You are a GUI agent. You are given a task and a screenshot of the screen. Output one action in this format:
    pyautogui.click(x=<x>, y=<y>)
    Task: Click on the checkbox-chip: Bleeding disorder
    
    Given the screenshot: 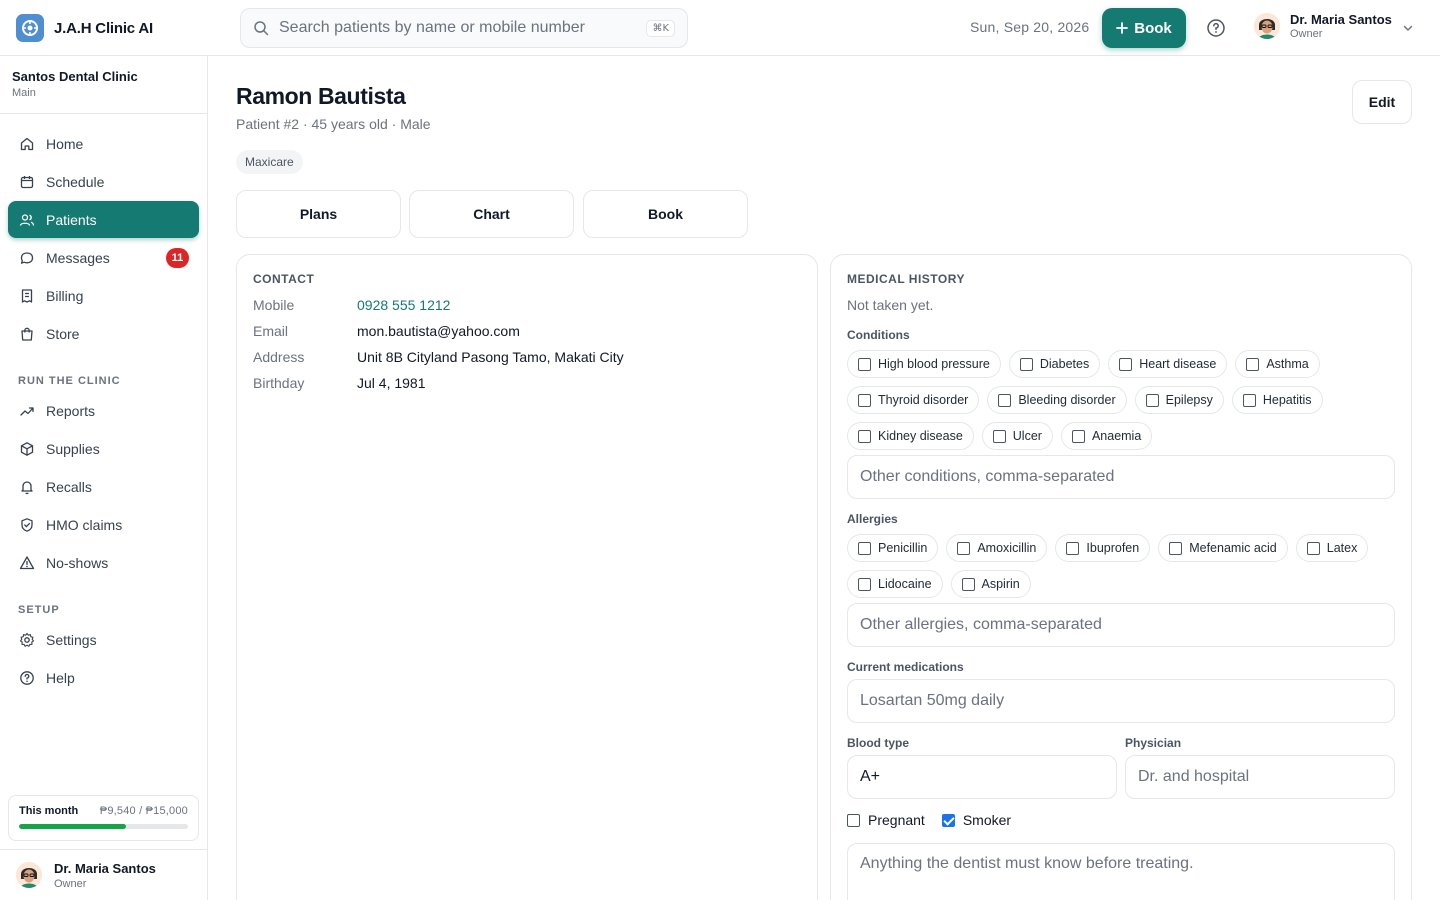 What is the action you would take?
    pyautogui.click(x=1057, y=400)
    